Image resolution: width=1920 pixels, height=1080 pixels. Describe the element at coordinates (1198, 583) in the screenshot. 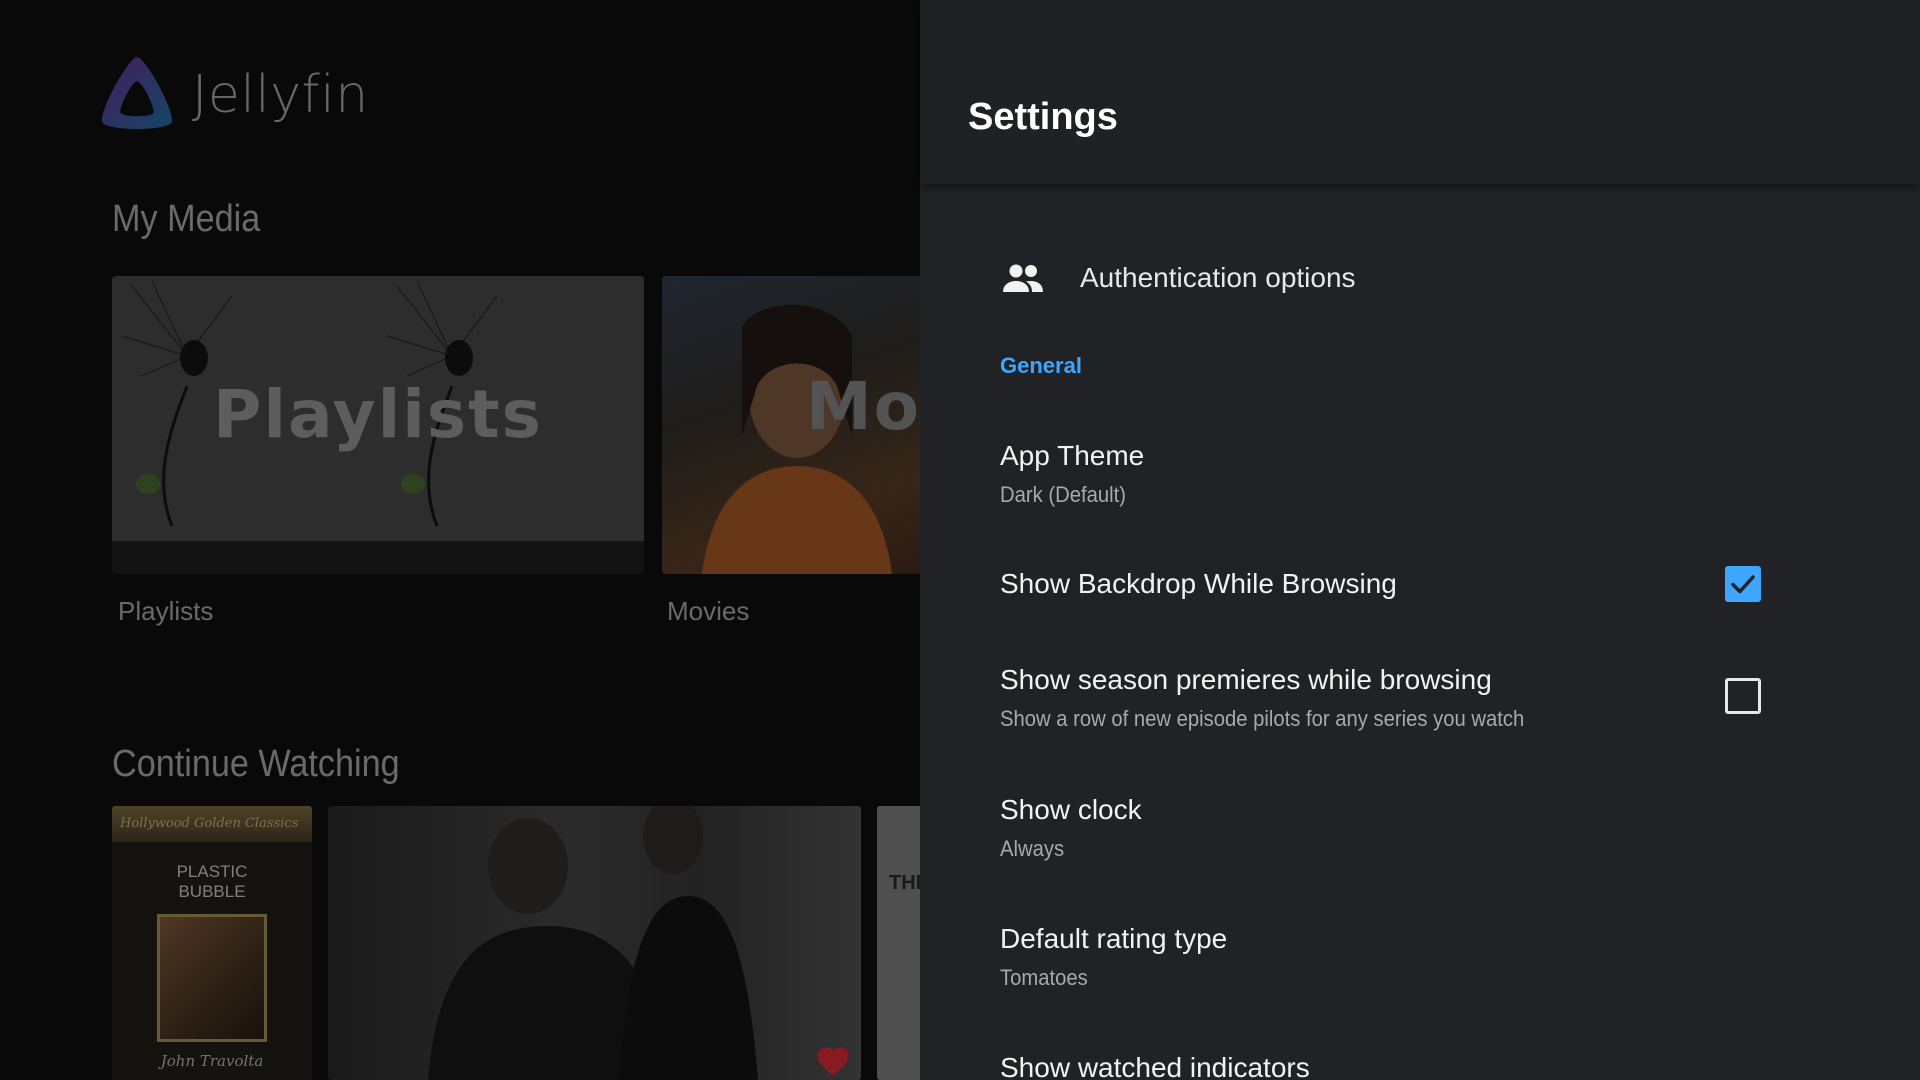

I see `show-backdrop-title: Show Backdrop While Browsing` at that location.